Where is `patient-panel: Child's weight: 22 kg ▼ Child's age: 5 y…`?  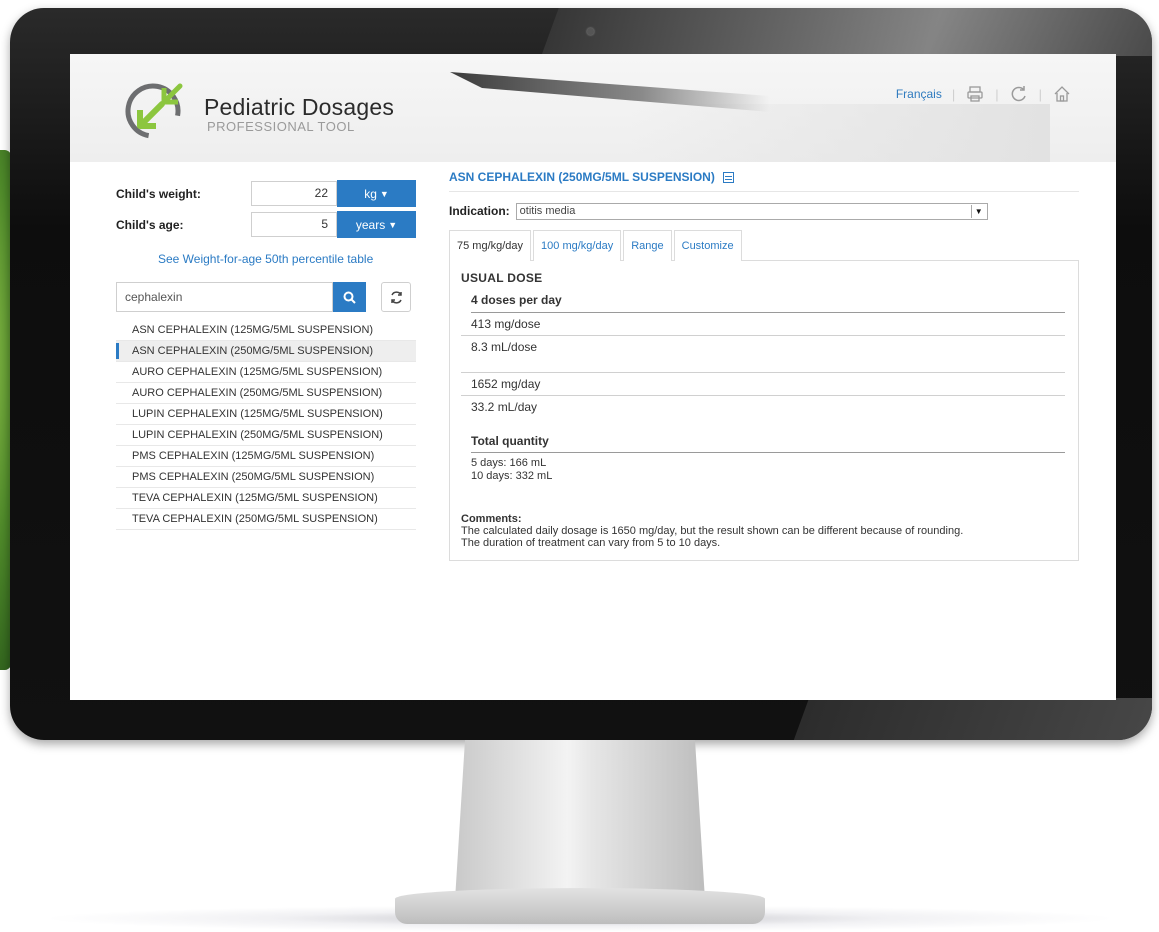
patient-panel: Child's weight: 22 kg ▼ Child's age: 5 y… is located at coordinates (266, 355).